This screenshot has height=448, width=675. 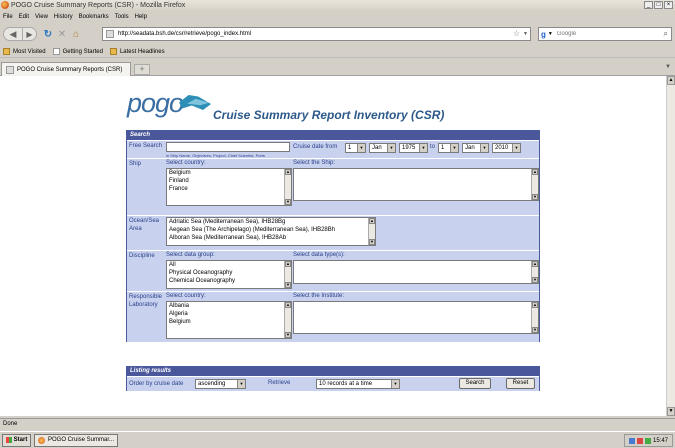 I want to click on search-bar: g ▼ ⌕, so click(x=605, y=34).